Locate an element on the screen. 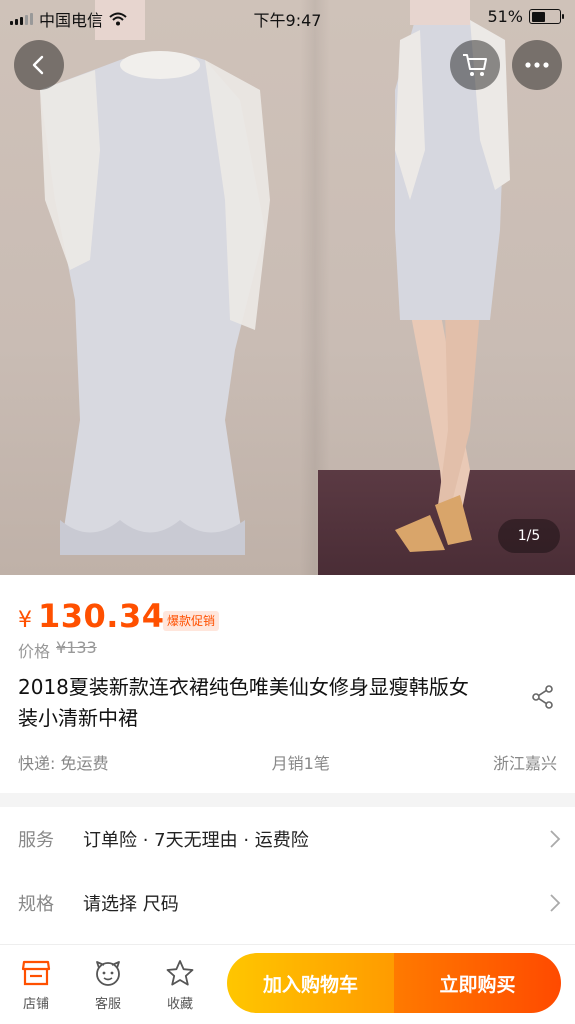  bottom-action-bar: 店铺 客服 收藏 加入购物车 立即购买 is located at coordinates (287, 984).